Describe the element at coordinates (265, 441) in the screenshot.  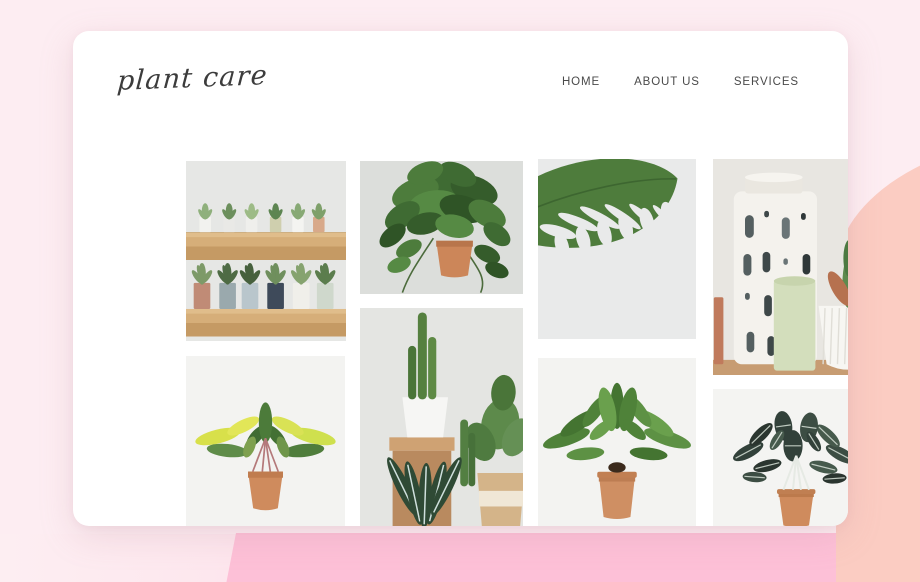
I see `gallery-photo-yellow-leaf-plant` at that location.